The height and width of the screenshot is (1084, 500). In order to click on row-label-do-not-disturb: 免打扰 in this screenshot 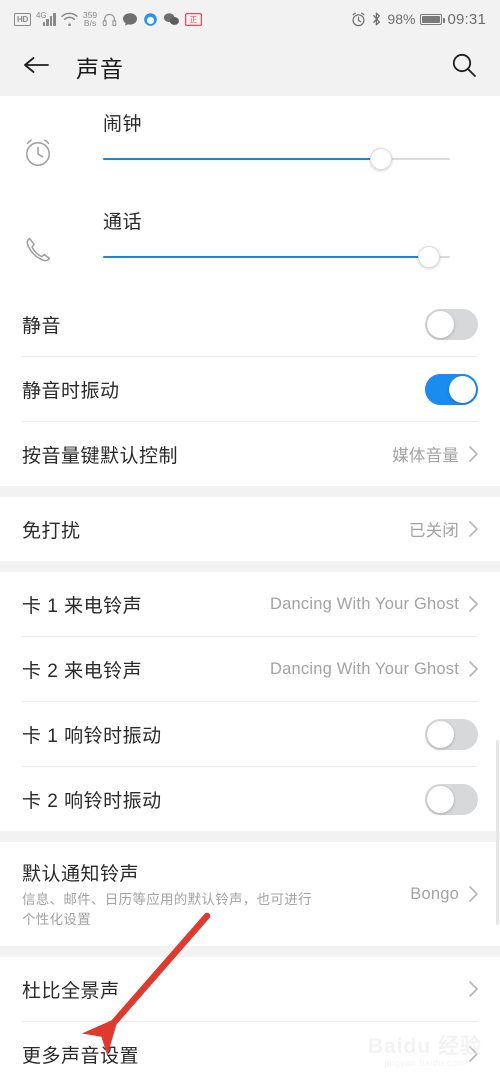, I will do `click(51, 531)`.